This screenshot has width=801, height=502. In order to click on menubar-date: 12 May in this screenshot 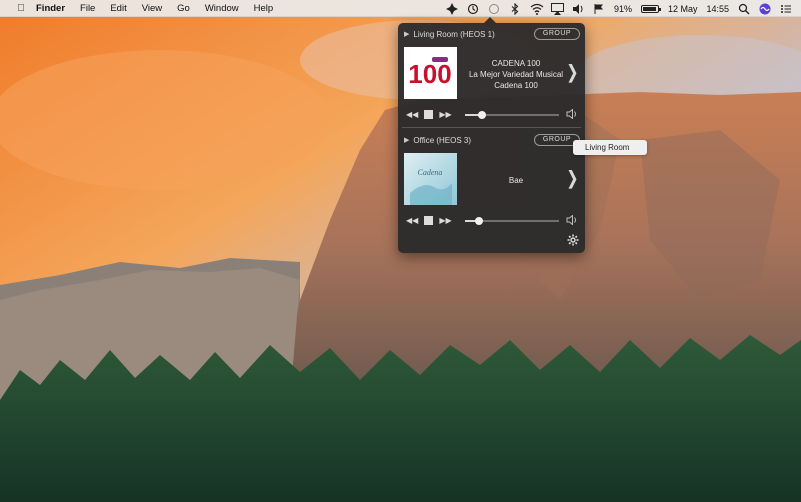, I will do `click(683, 9)`.